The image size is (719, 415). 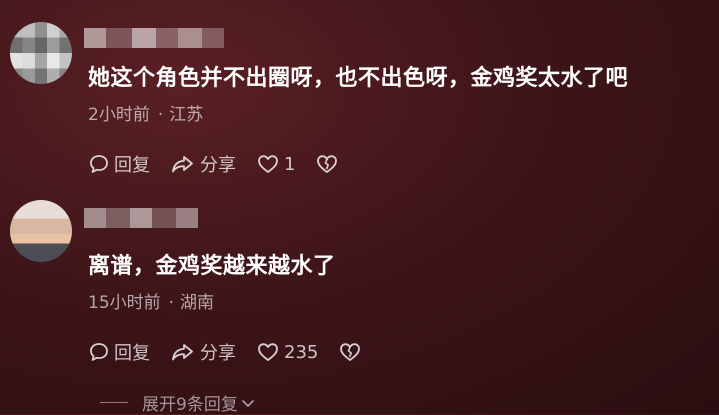 What do you see at coordinates (119, 115) in the screenshot?
I see `comment-time: 2小时前` at bounding box center [119, 115].